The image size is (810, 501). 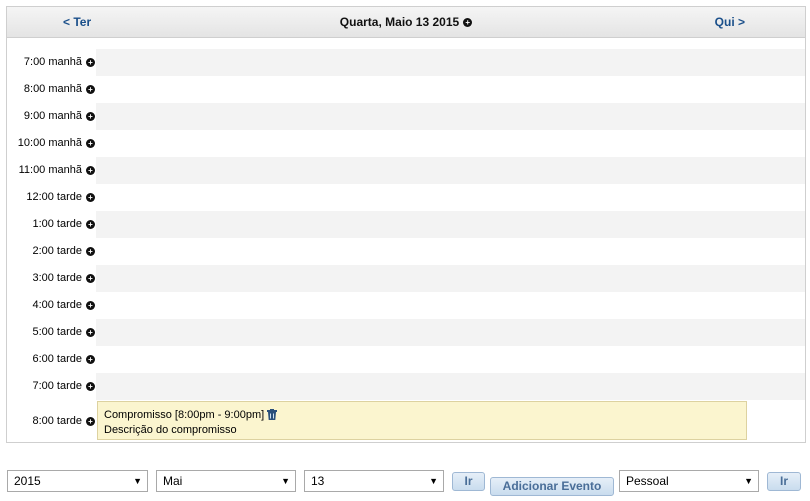 I want to click on next-day-link: Qui >, so click(x=730, y=22).